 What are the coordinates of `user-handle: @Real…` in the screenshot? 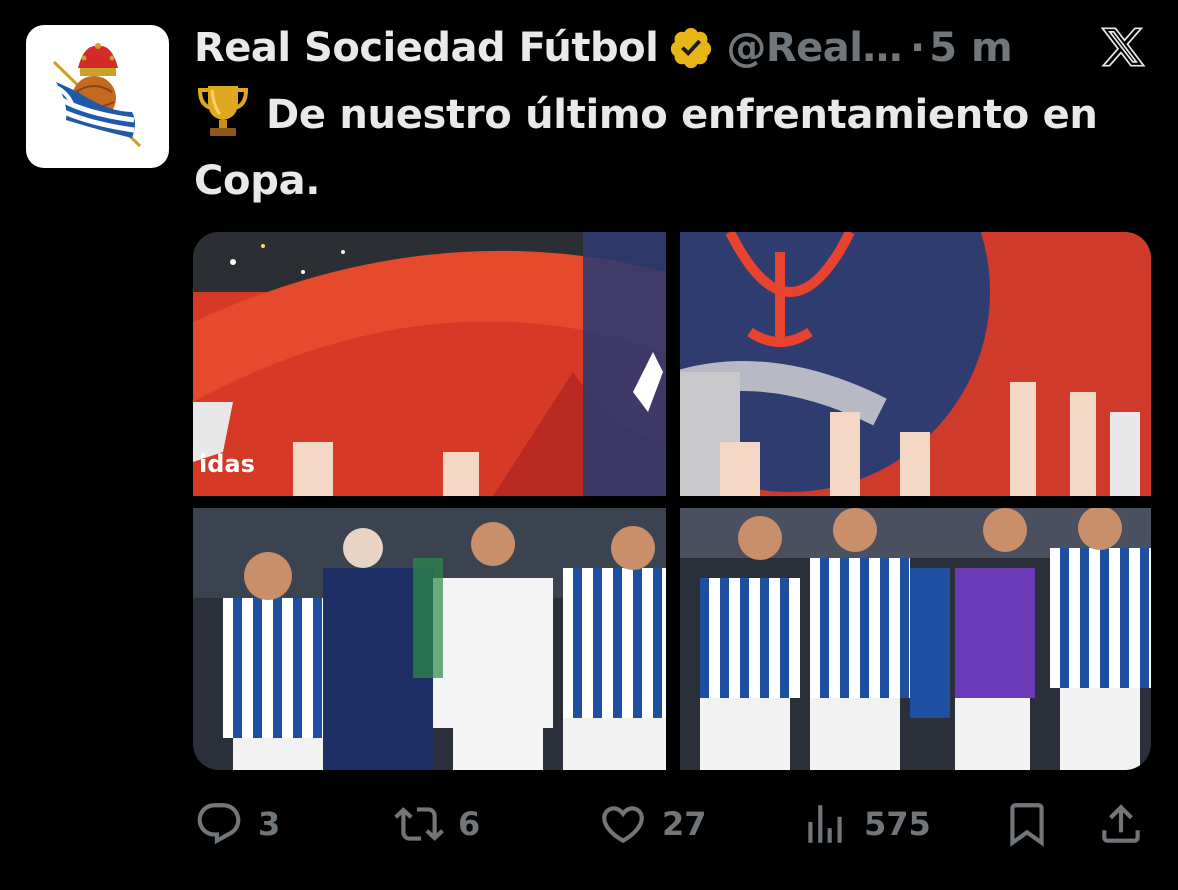 It's located at (814, 48).